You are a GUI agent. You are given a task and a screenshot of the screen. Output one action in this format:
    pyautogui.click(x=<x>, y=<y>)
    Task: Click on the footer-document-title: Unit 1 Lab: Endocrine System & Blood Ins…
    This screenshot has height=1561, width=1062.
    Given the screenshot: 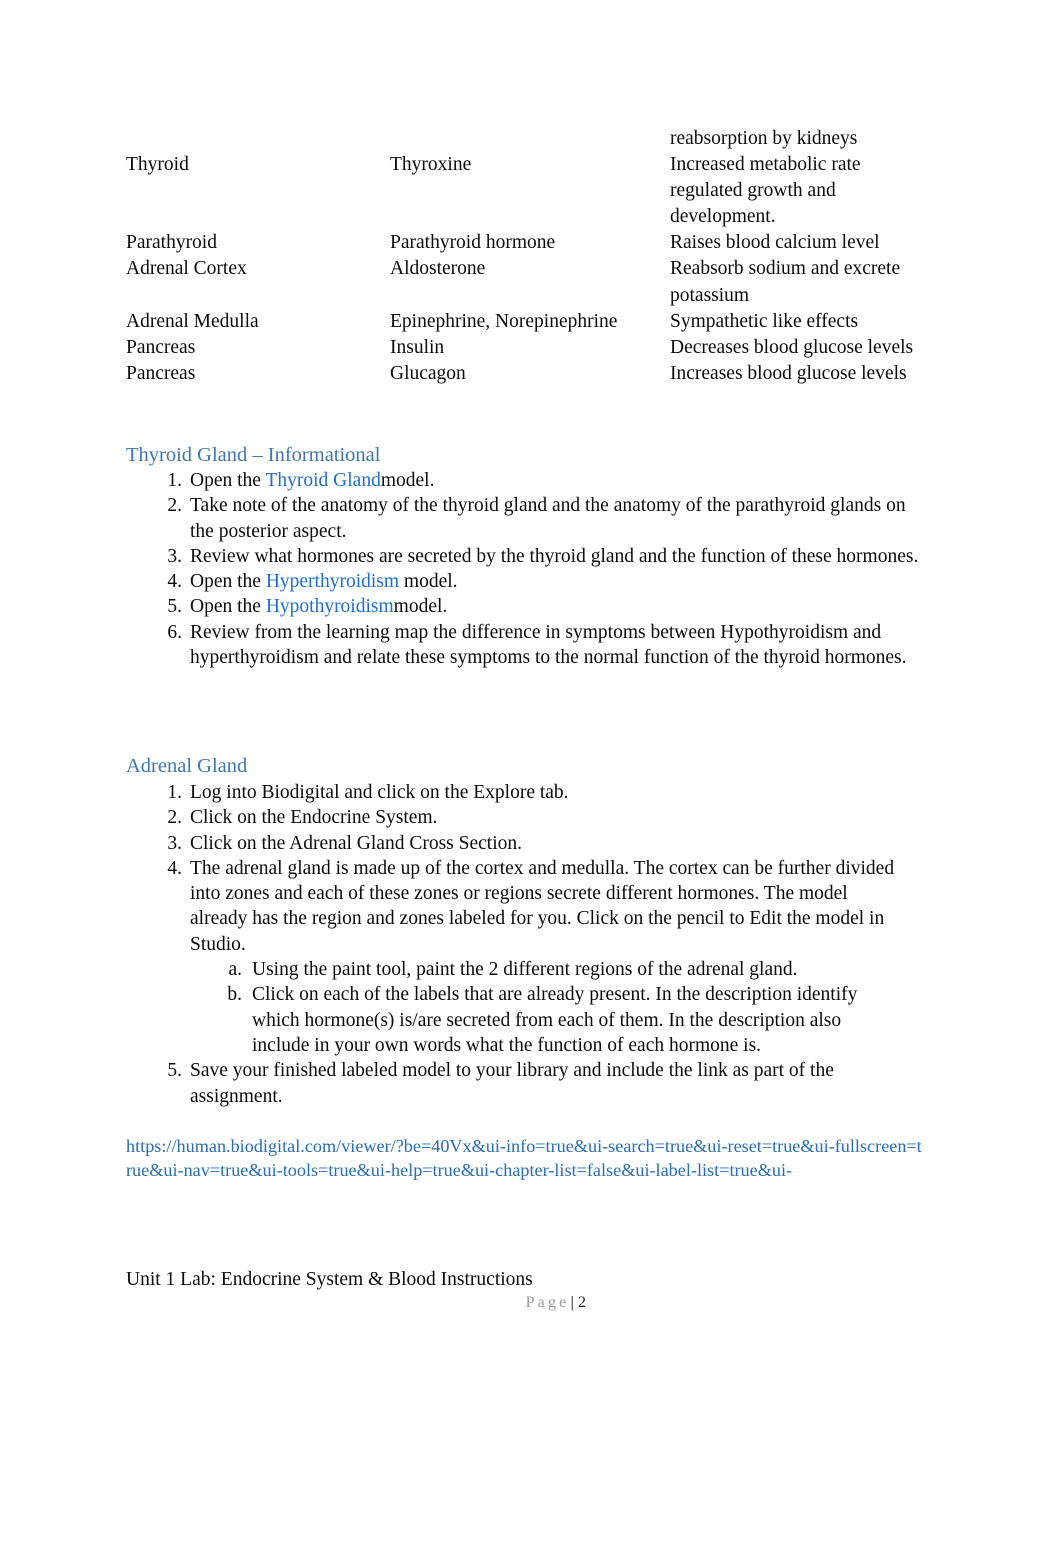 What is the action you would take?
    pyautogui.click(x=329, y=1279)
    